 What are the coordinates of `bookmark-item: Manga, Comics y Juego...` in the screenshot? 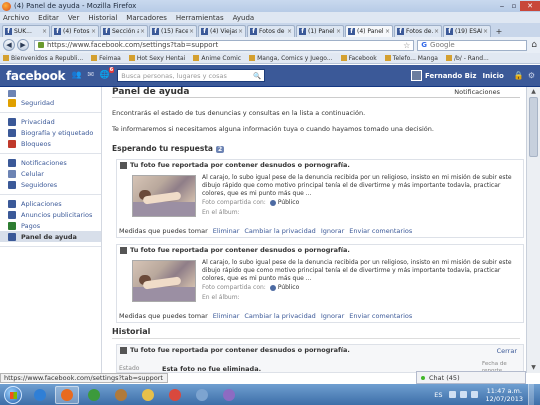 It's located at (291, 58).